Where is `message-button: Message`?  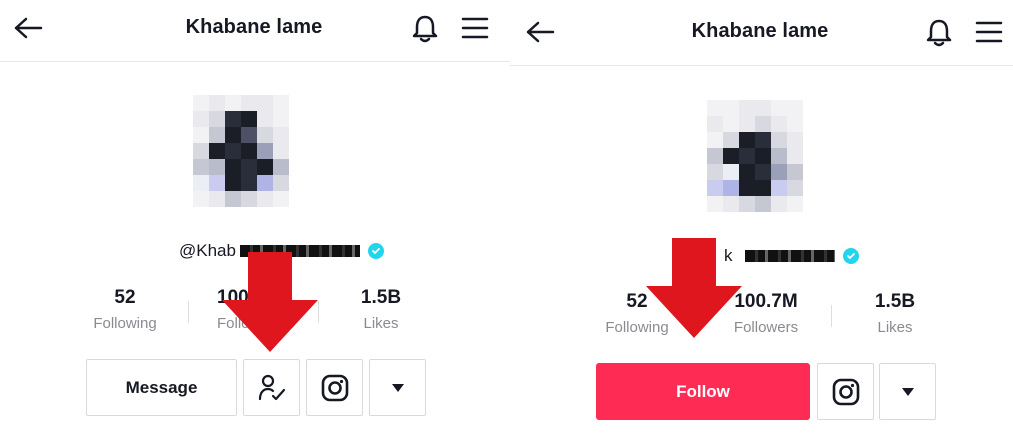 message-button: Message is located at coordinates (161, 387).